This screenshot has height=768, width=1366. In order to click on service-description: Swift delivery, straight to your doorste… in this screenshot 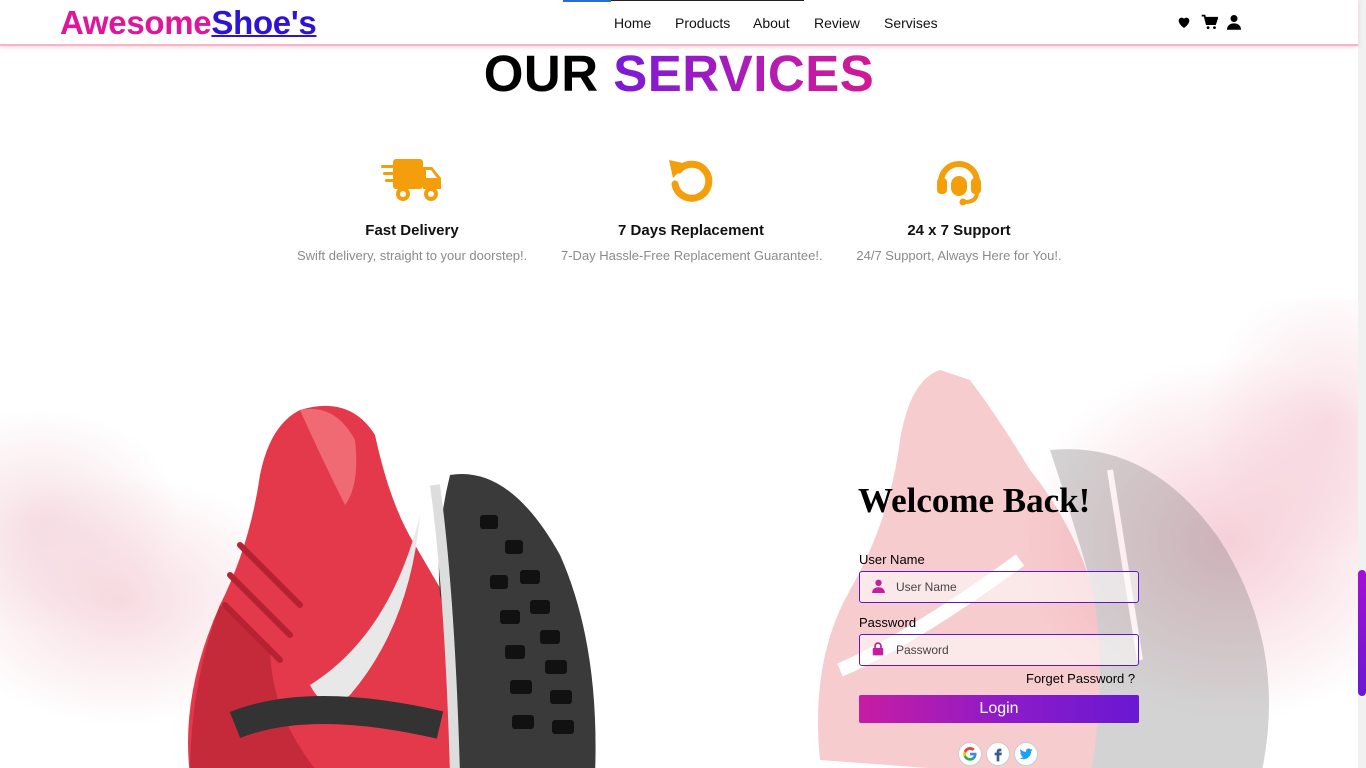, I will do `click(412, 255)`.